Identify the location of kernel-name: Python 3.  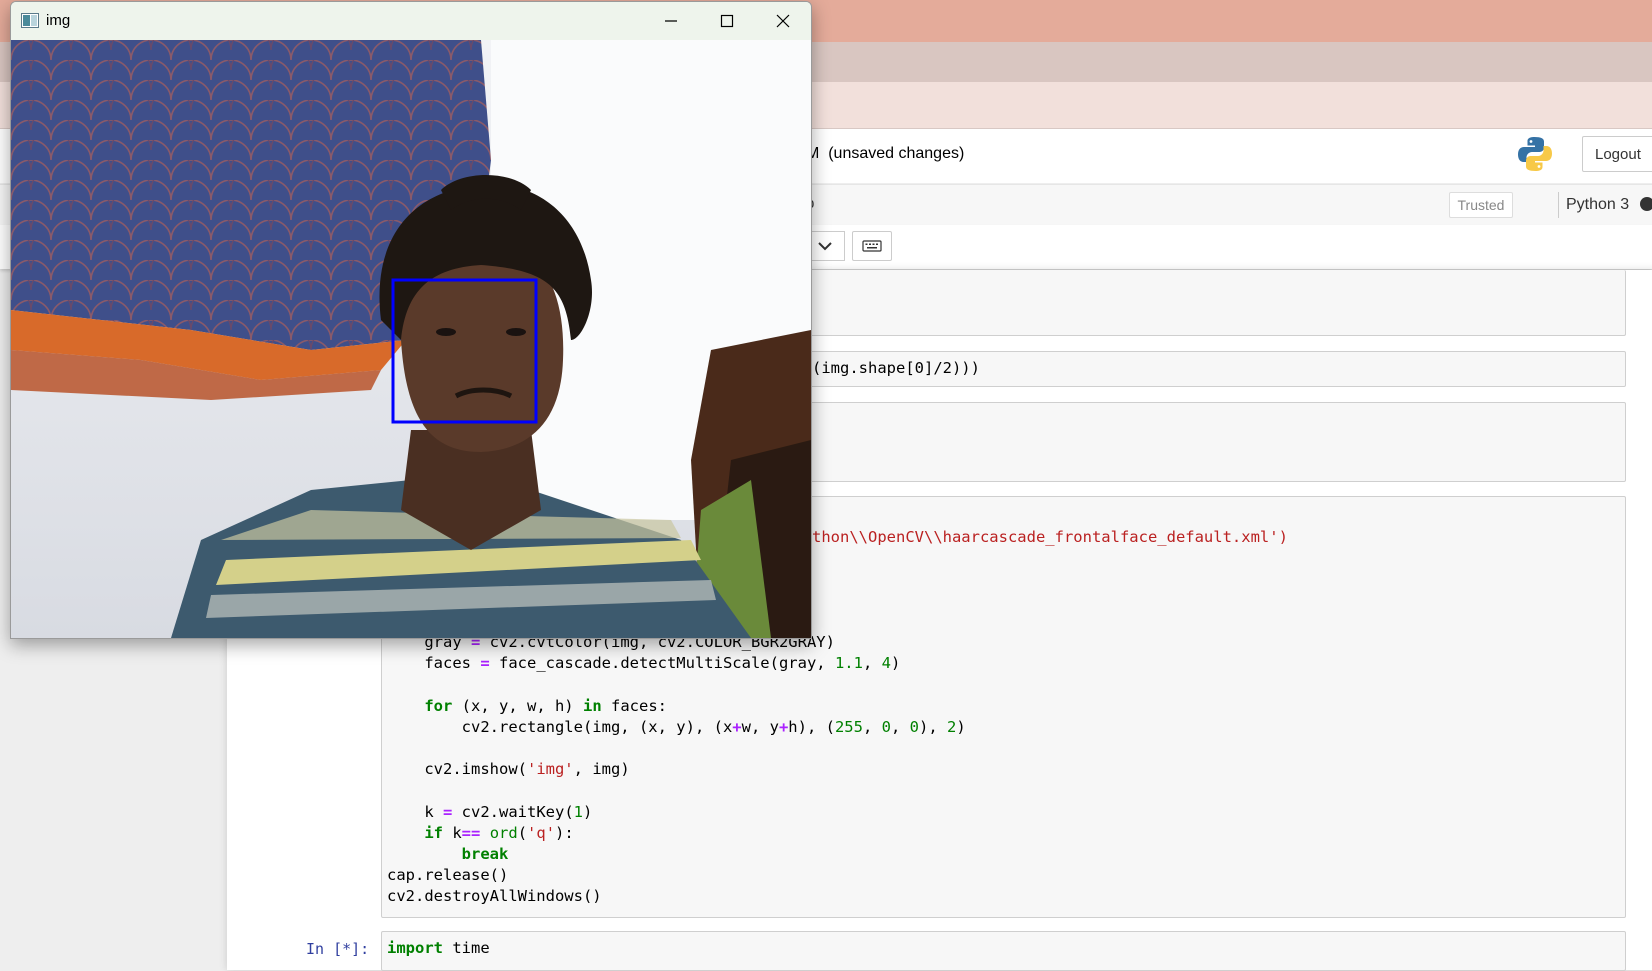
(1597, 205).